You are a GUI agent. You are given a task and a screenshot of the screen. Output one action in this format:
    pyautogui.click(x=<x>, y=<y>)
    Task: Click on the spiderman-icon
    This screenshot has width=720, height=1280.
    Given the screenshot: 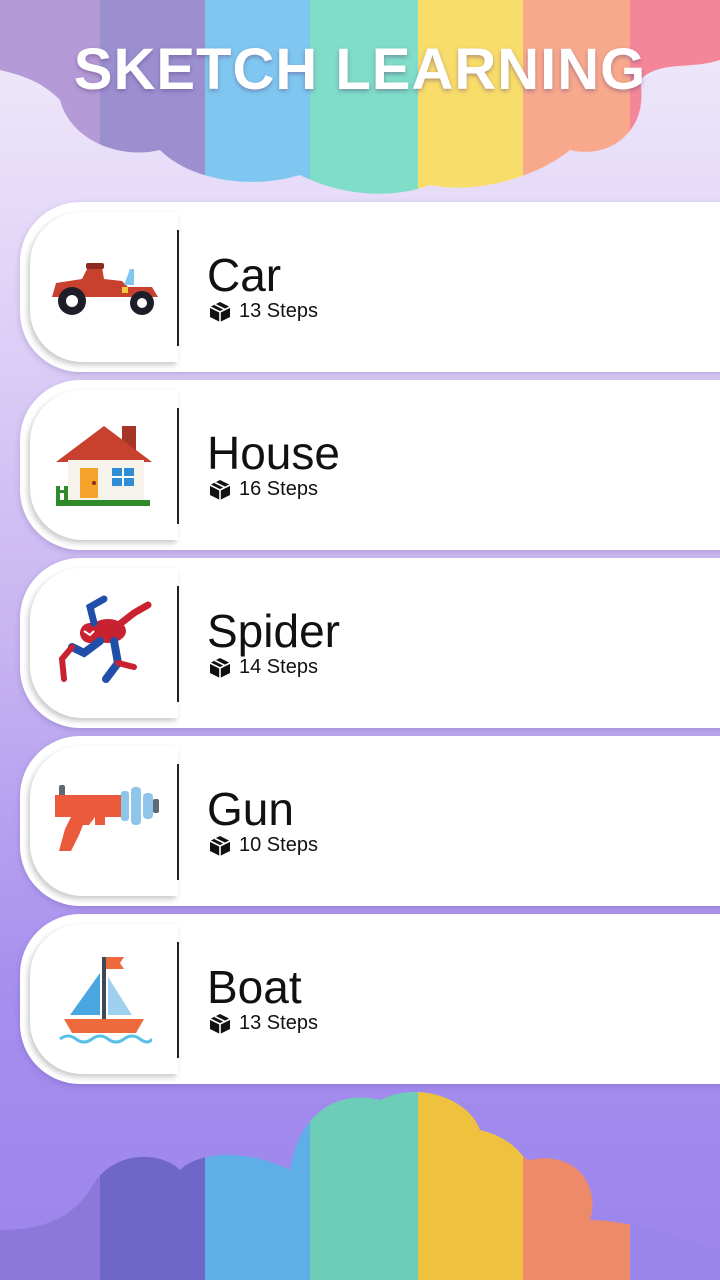 What is the action you would take?
    pyautogui.click(x=105, y=639)
    